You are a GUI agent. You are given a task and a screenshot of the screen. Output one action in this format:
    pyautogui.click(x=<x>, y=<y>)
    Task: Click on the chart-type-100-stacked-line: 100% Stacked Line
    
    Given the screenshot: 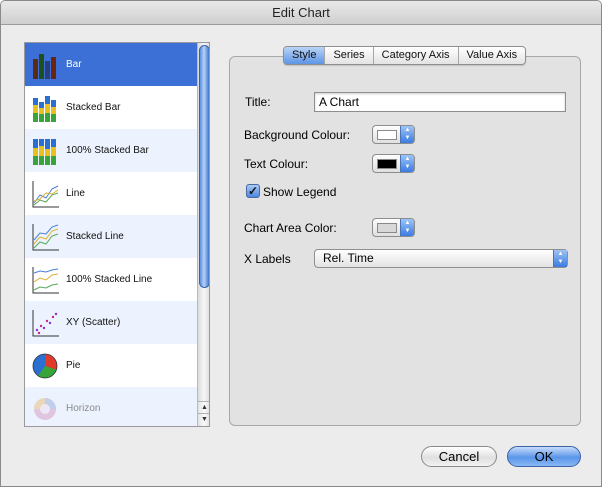 What is the action you would take?
    pyautogui.click(x=111, y=279)
    